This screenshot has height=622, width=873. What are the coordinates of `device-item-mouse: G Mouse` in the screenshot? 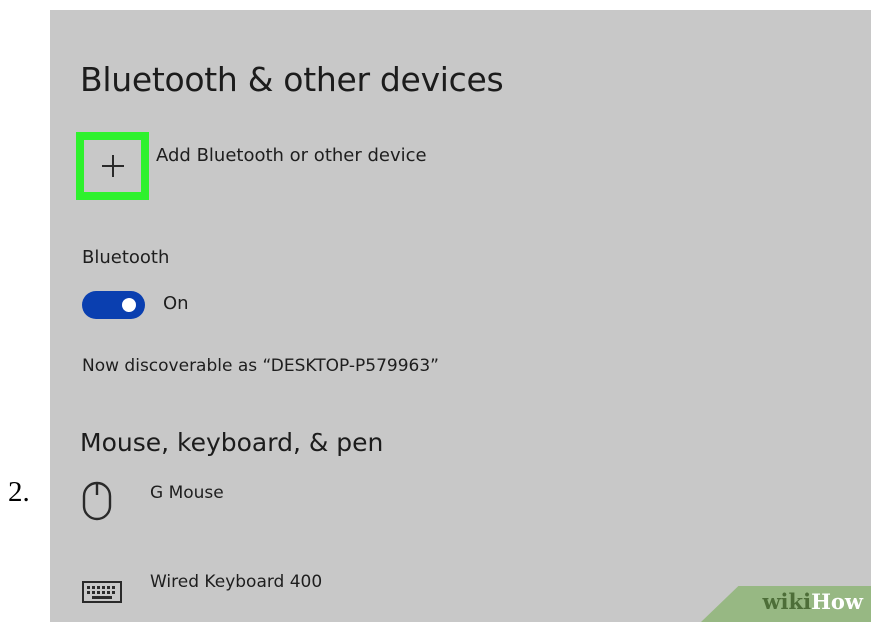 It's located at (330, 503).